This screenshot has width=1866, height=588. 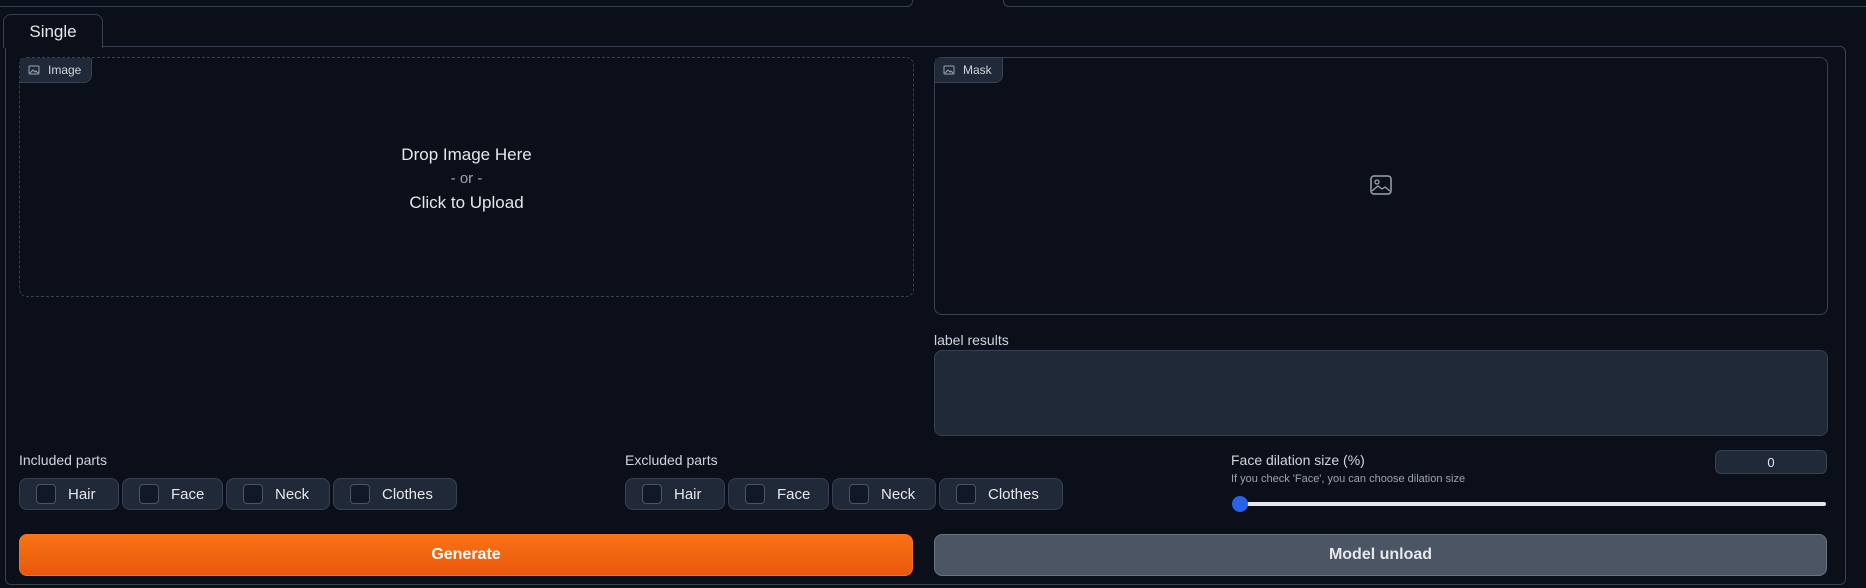 I want to click on generate-button: Generate, so click(x=466, y=555).